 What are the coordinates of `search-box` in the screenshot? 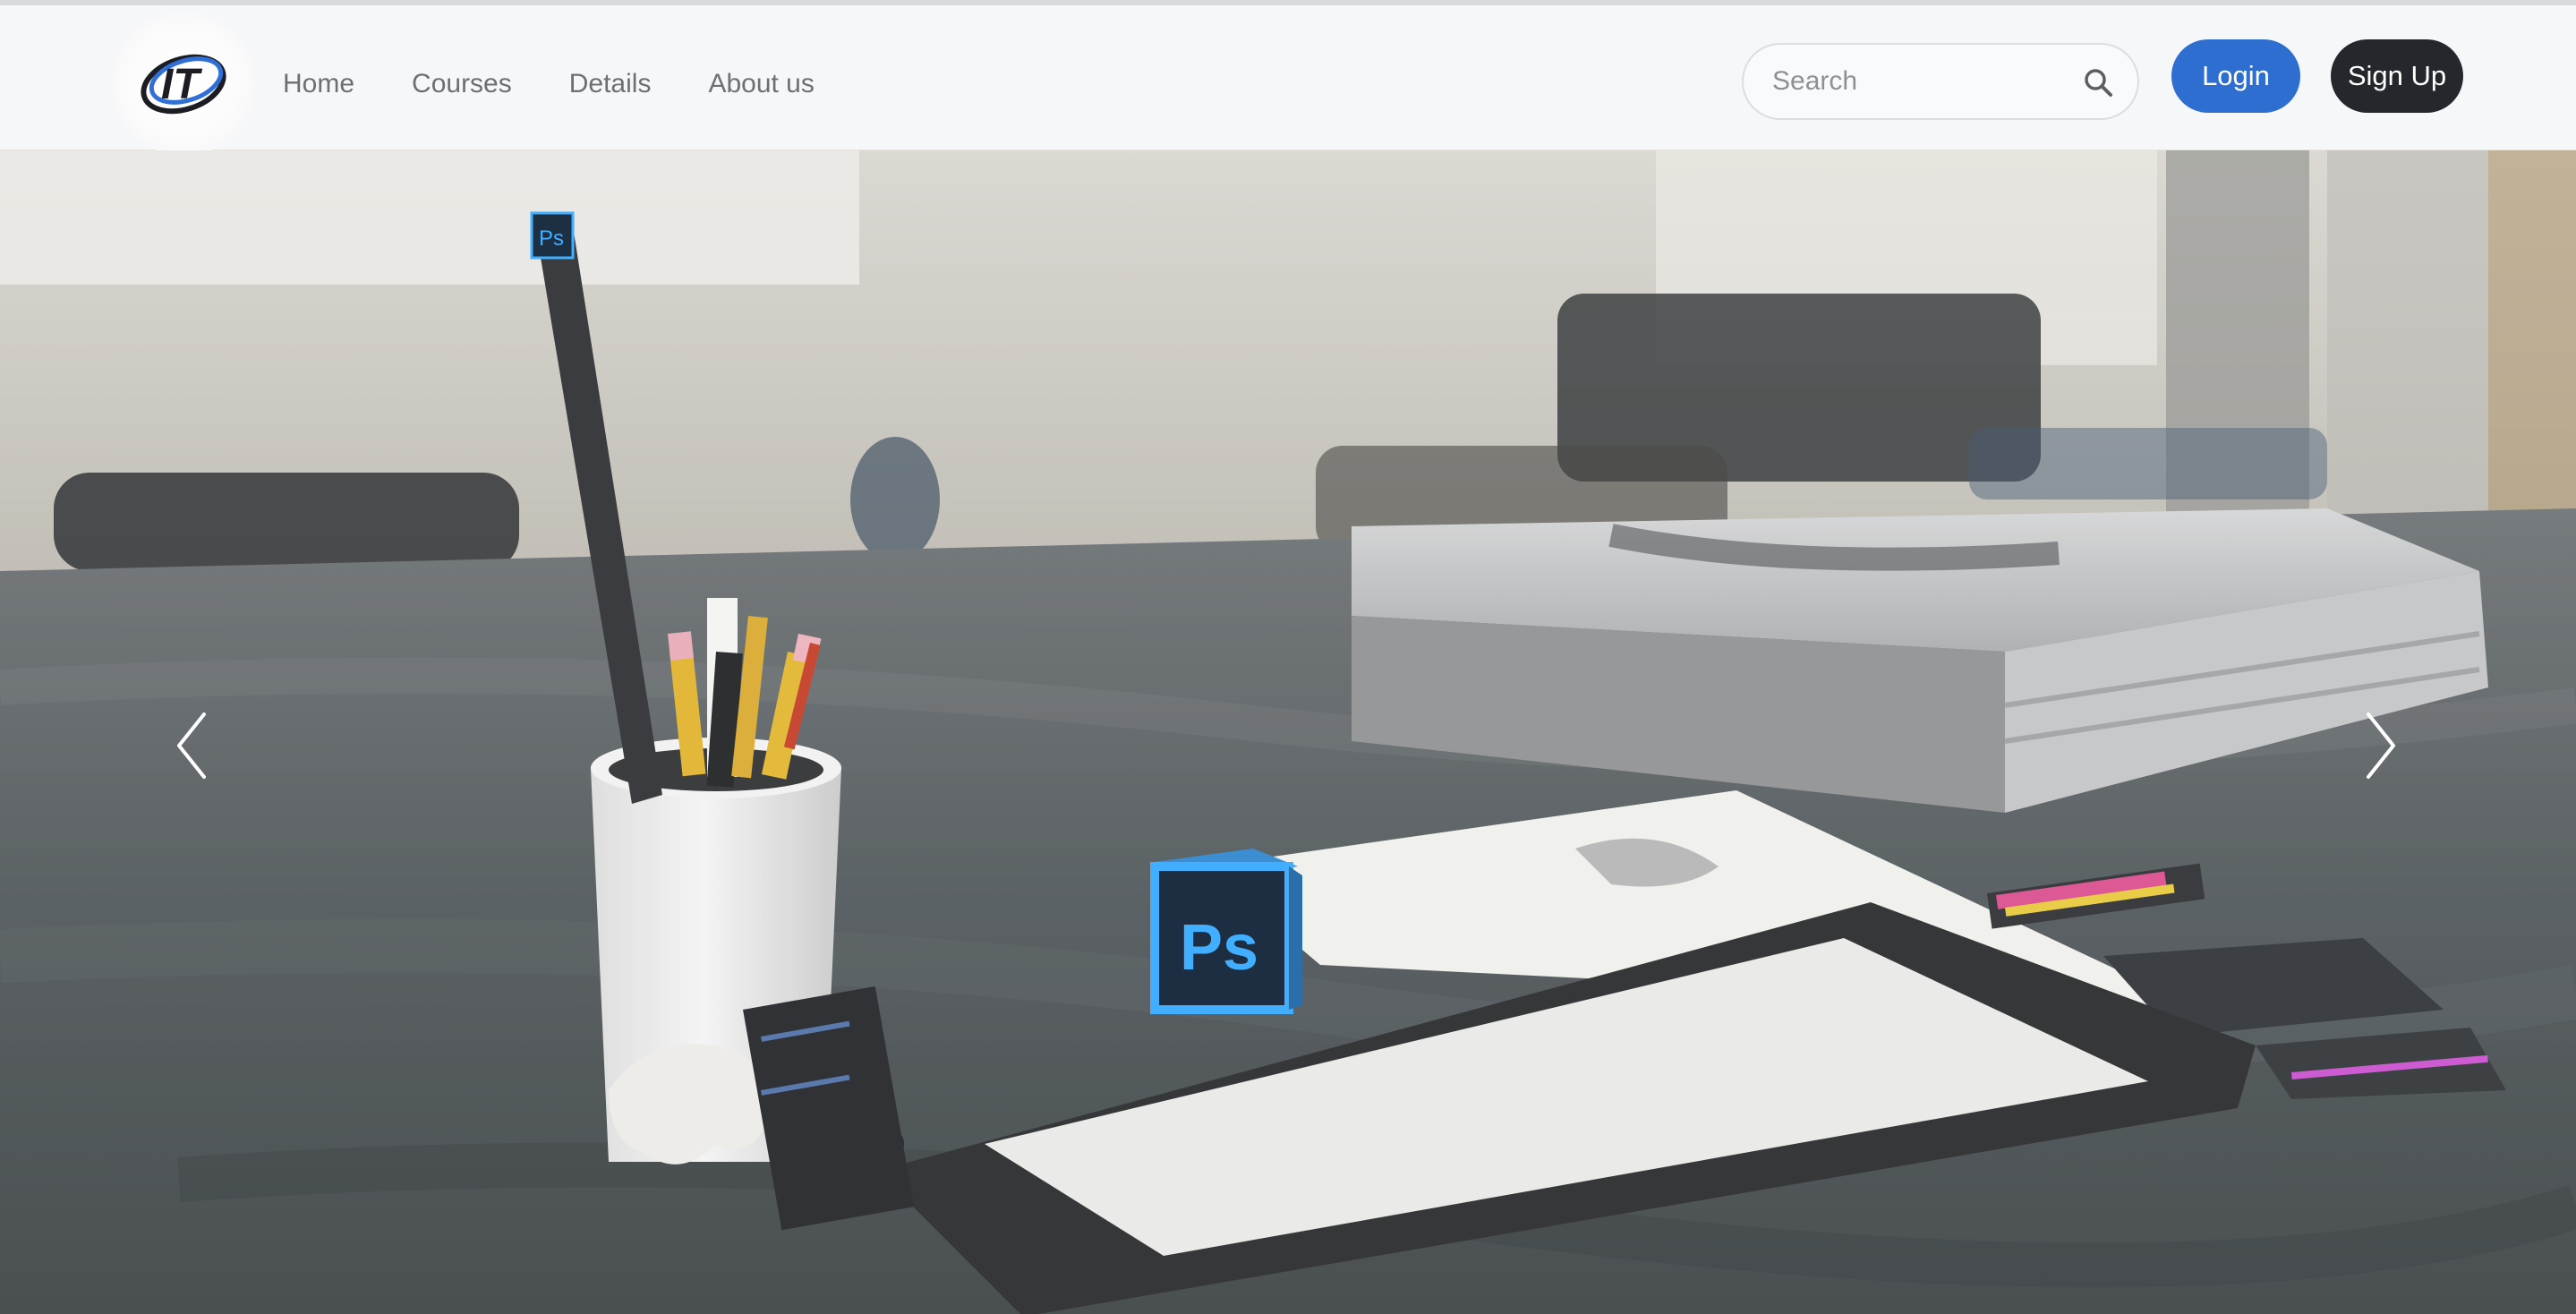 It's located at (1940, 81).